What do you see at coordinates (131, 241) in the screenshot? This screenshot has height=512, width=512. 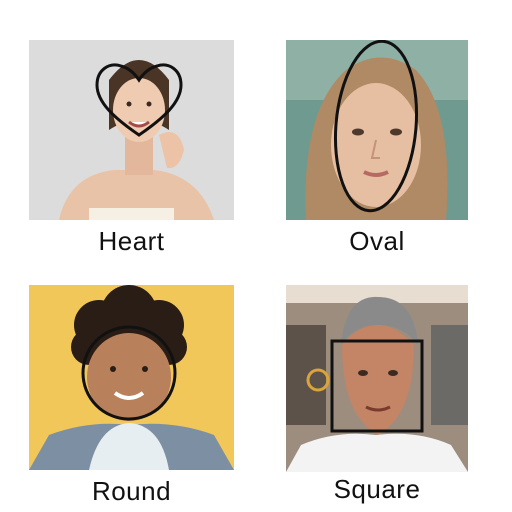 I see `heart-label: Heart` at bounding box center [131, 241].